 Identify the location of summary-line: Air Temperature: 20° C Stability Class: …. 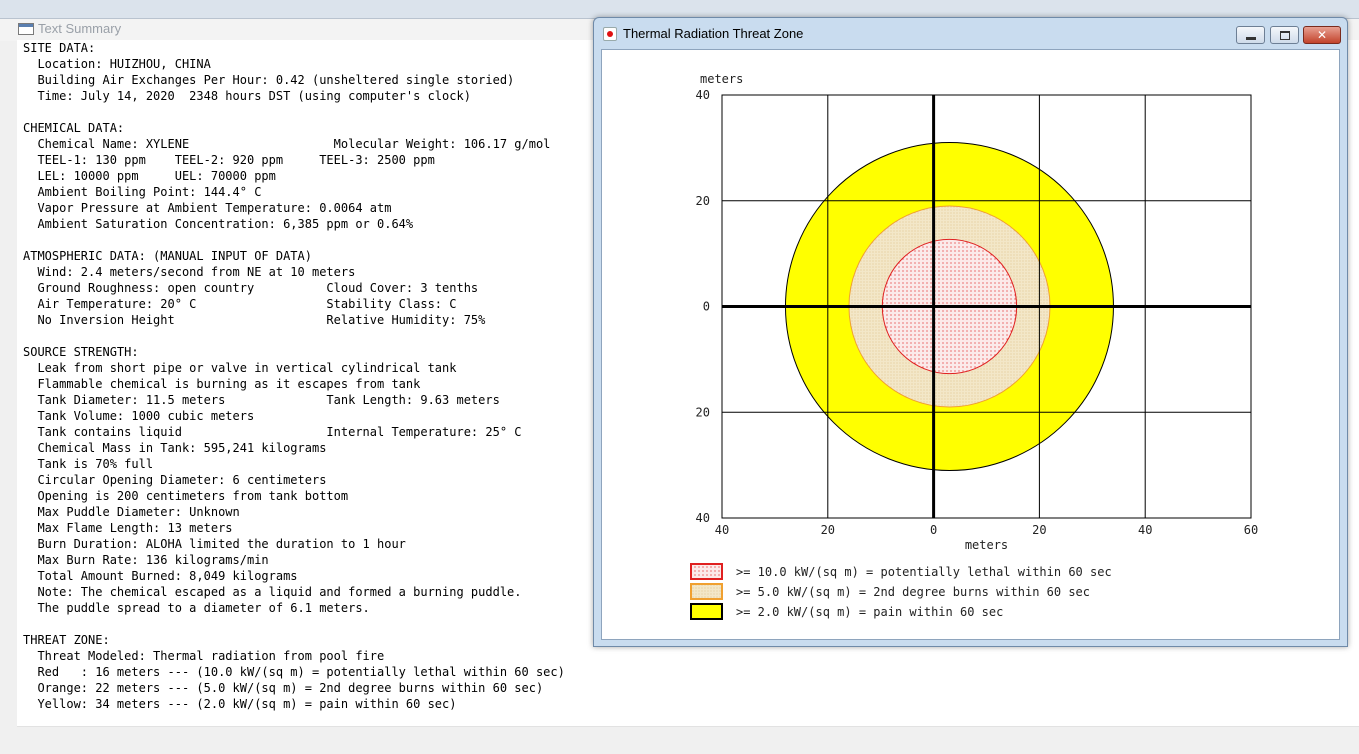
(240, 304).